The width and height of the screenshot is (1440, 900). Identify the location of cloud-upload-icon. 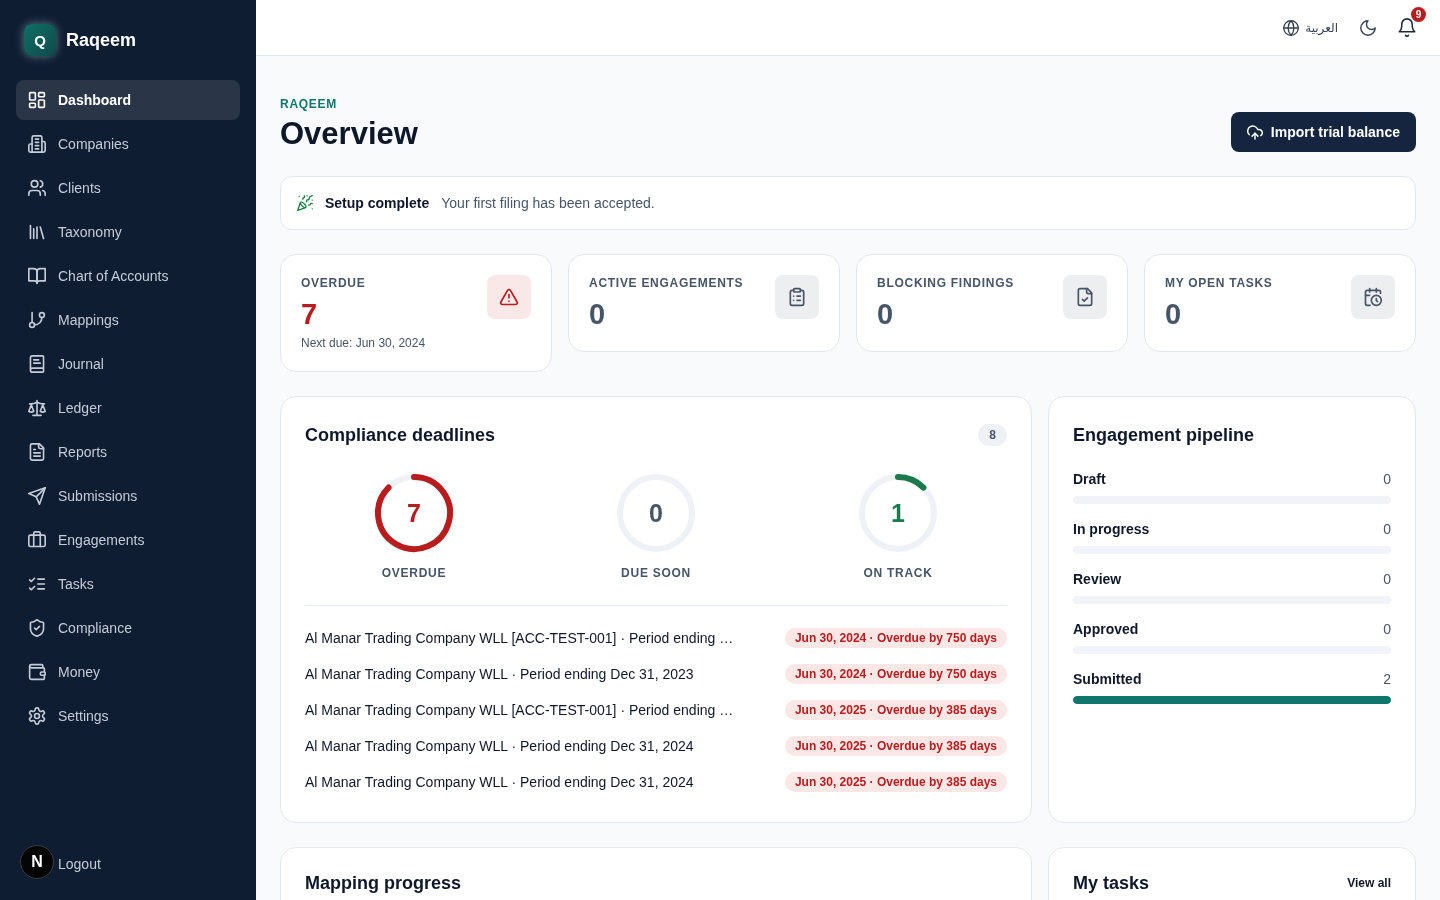
(1254, 132).